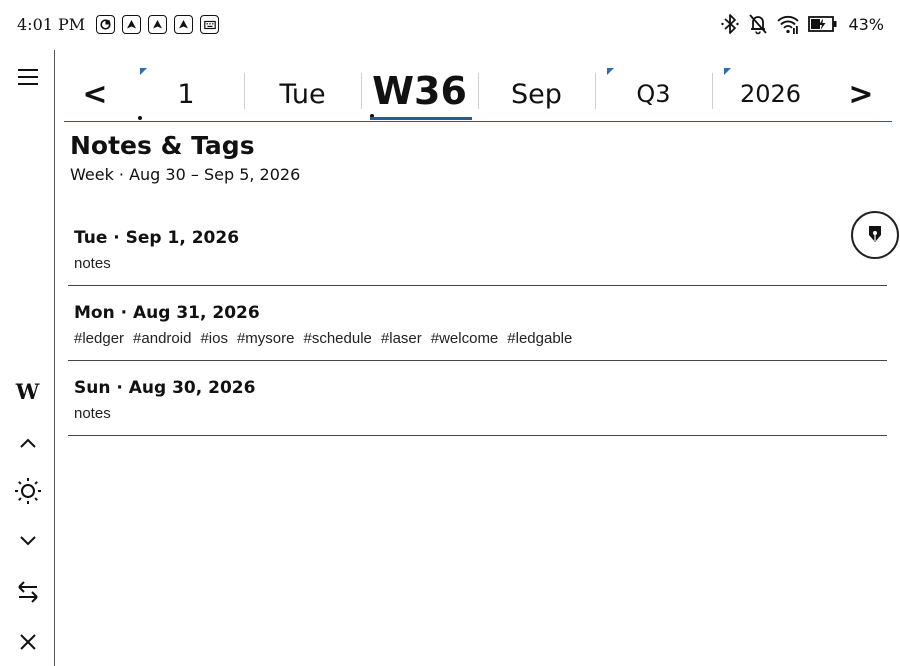 This screenshot has height=666, width=900. Describe the element at coordinates (477, 398) in the screenshot. I see `list-item: Sun · Aug 30, 2026 notes` at that location.